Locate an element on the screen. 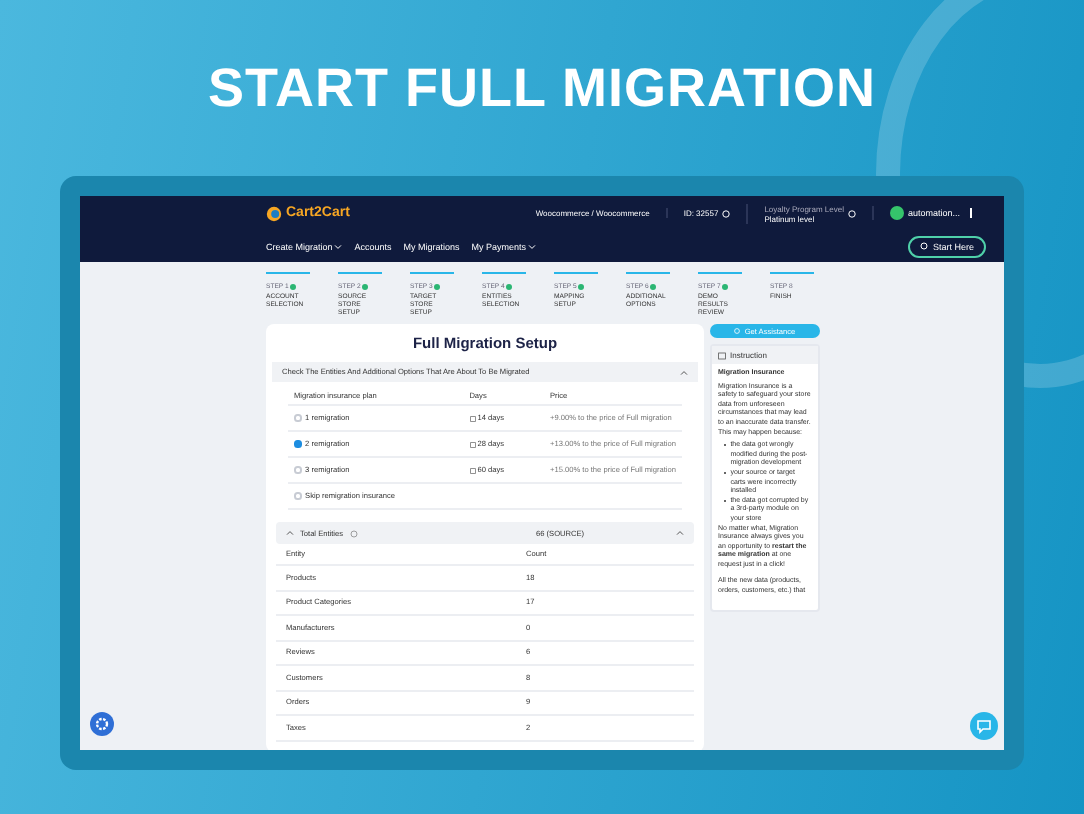 The width and height of the screenshot is (1084, 814). chat-icon is located at coordinates (984, 726).